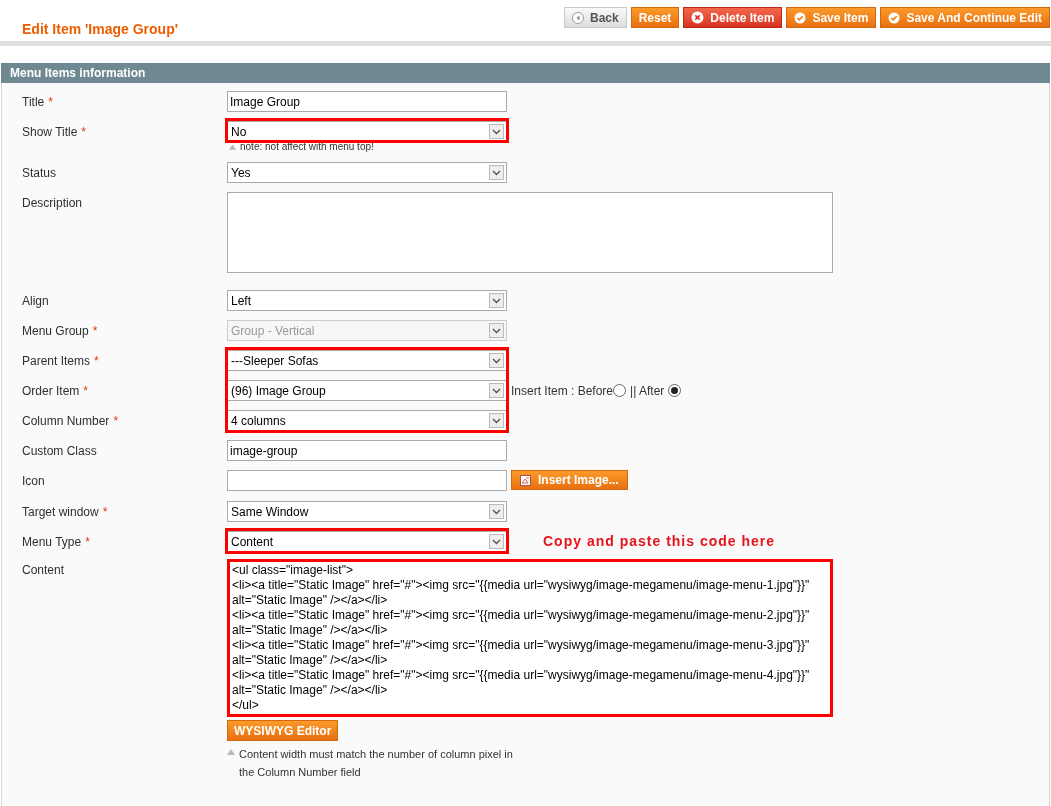 This screenshot has height=806, width=1051. Describe the element at coordinates (71, 421) in the screenshot. I see `field-label: Column Number *` at that location.